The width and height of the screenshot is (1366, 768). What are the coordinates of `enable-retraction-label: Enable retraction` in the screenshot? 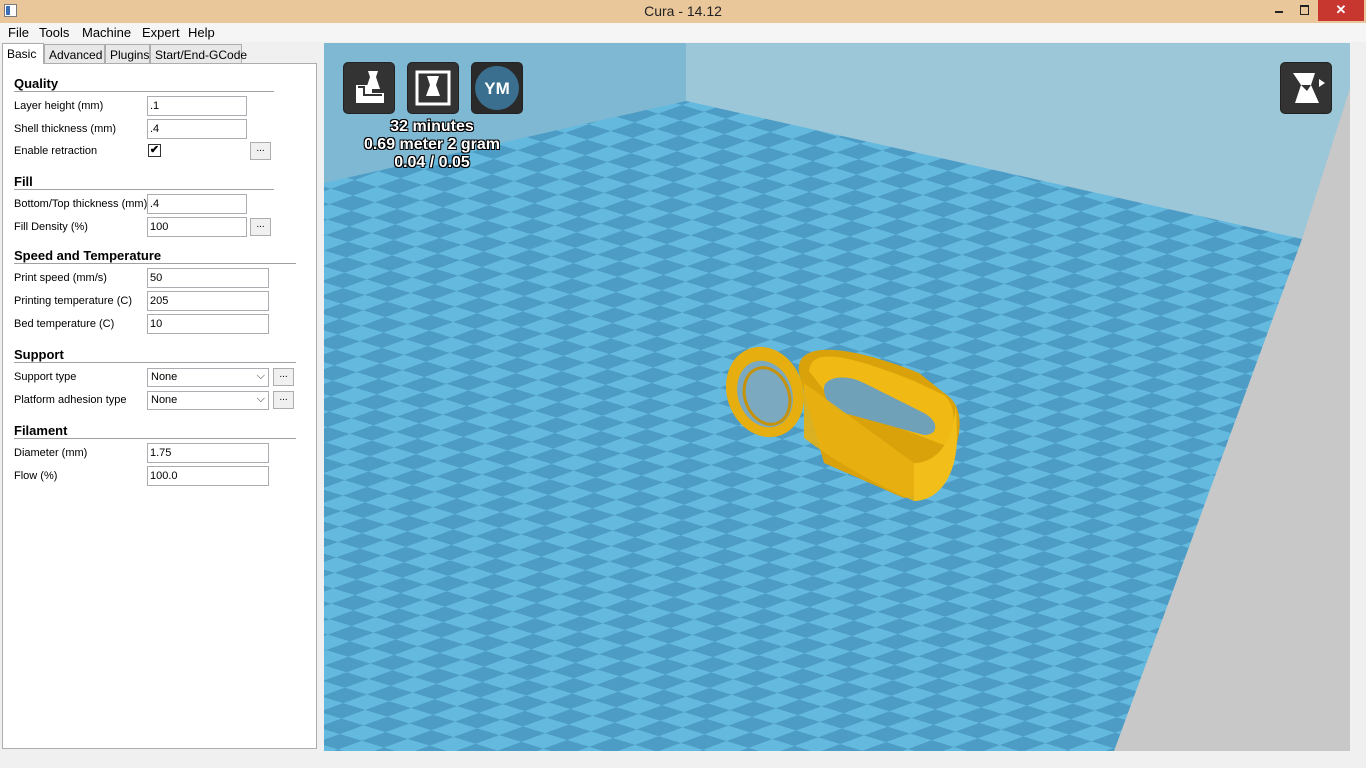 It's located at (56, 151).